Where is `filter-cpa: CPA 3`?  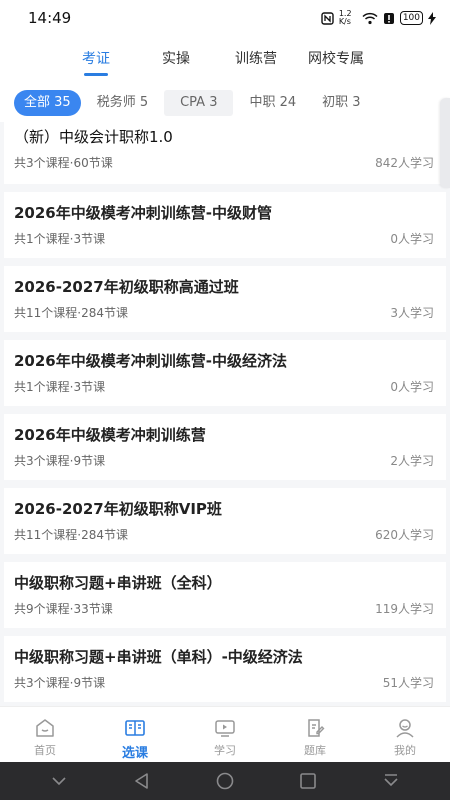
filter-cpa: CPA 3 is located at coordinates (199, 103).